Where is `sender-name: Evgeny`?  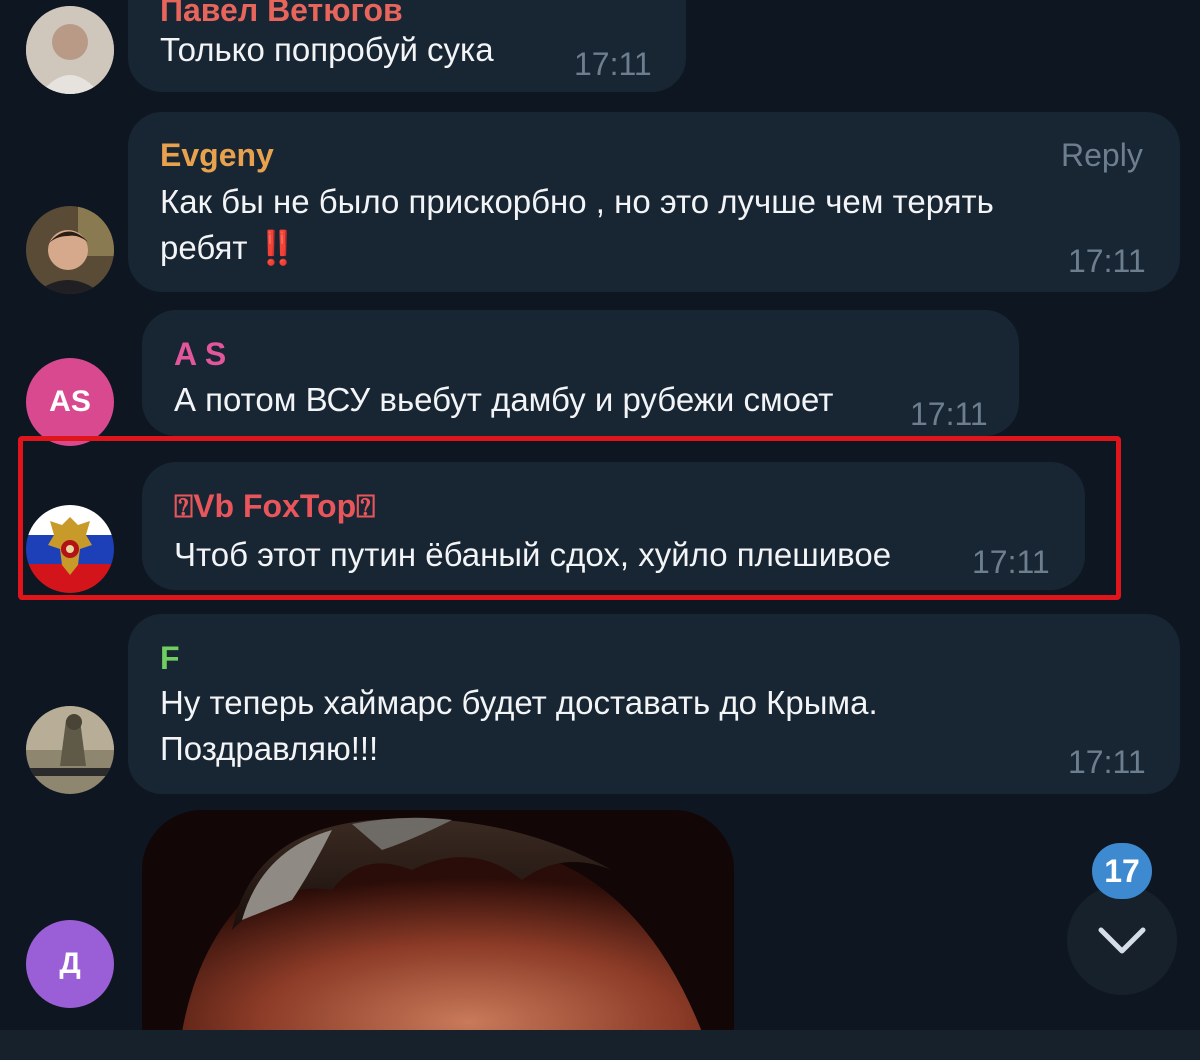 sender-name: Evgeny is located at coordinates (217, 155).